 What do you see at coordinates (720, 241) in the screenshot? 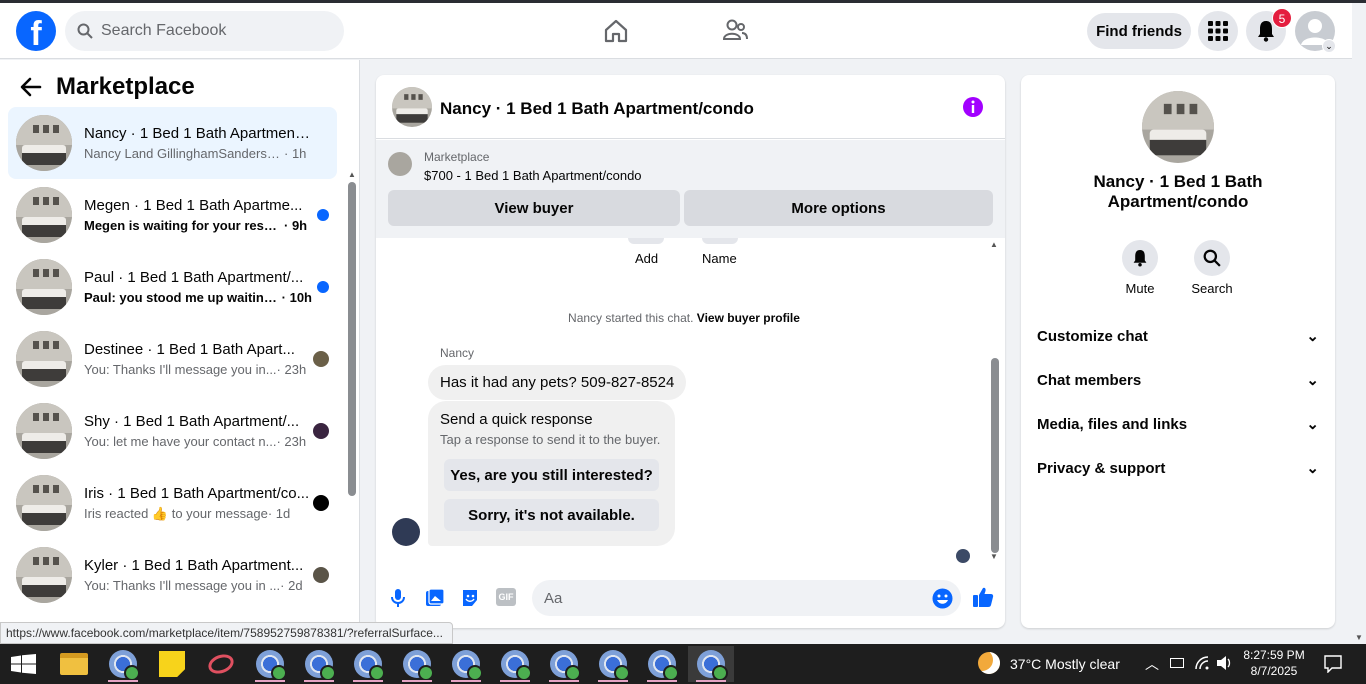
I see `name-circle` at bounding box center [720, 241].